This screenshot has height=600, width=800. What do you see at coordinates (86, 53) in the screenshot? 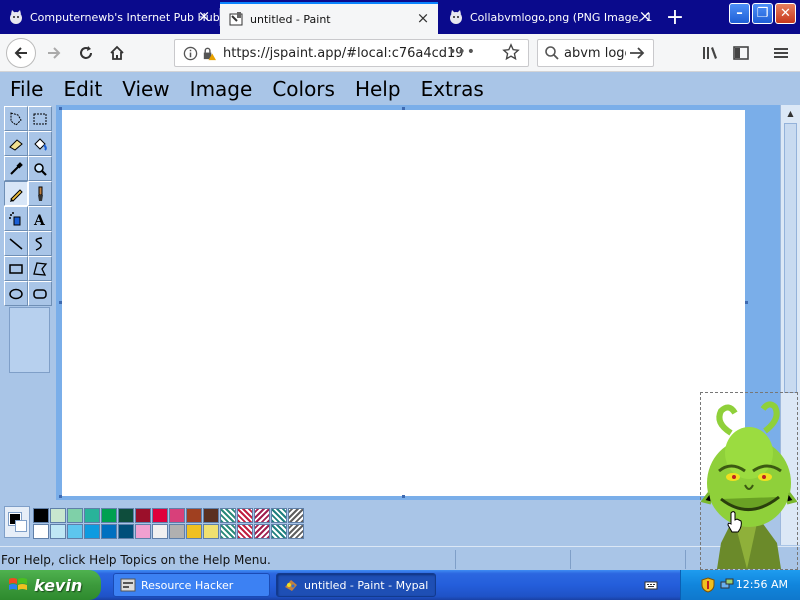
I see `reload-button` at bounding box center [86, 53].